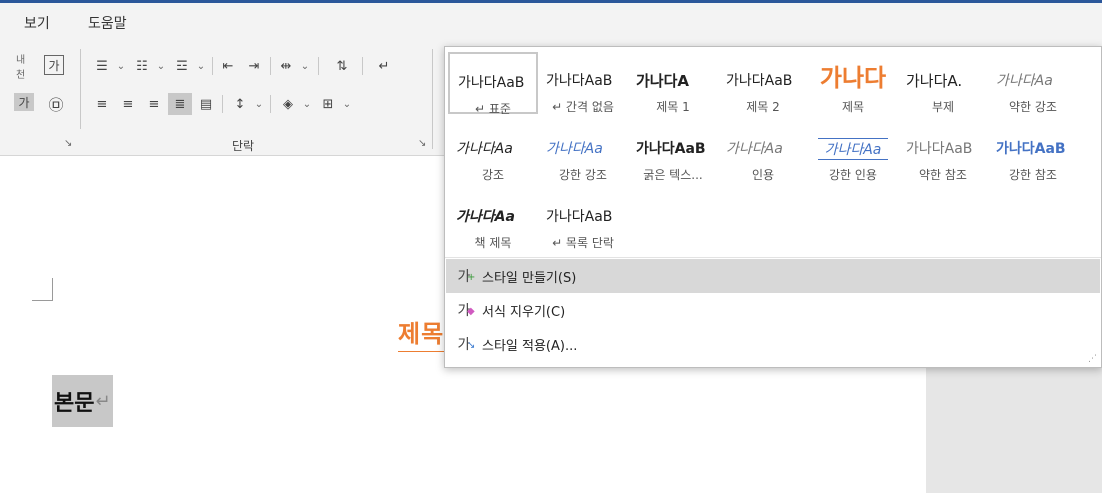 The height and width of the screenshot is (493, 1102). I want to click on create-style-icon: 가 +, so click(466, 277).